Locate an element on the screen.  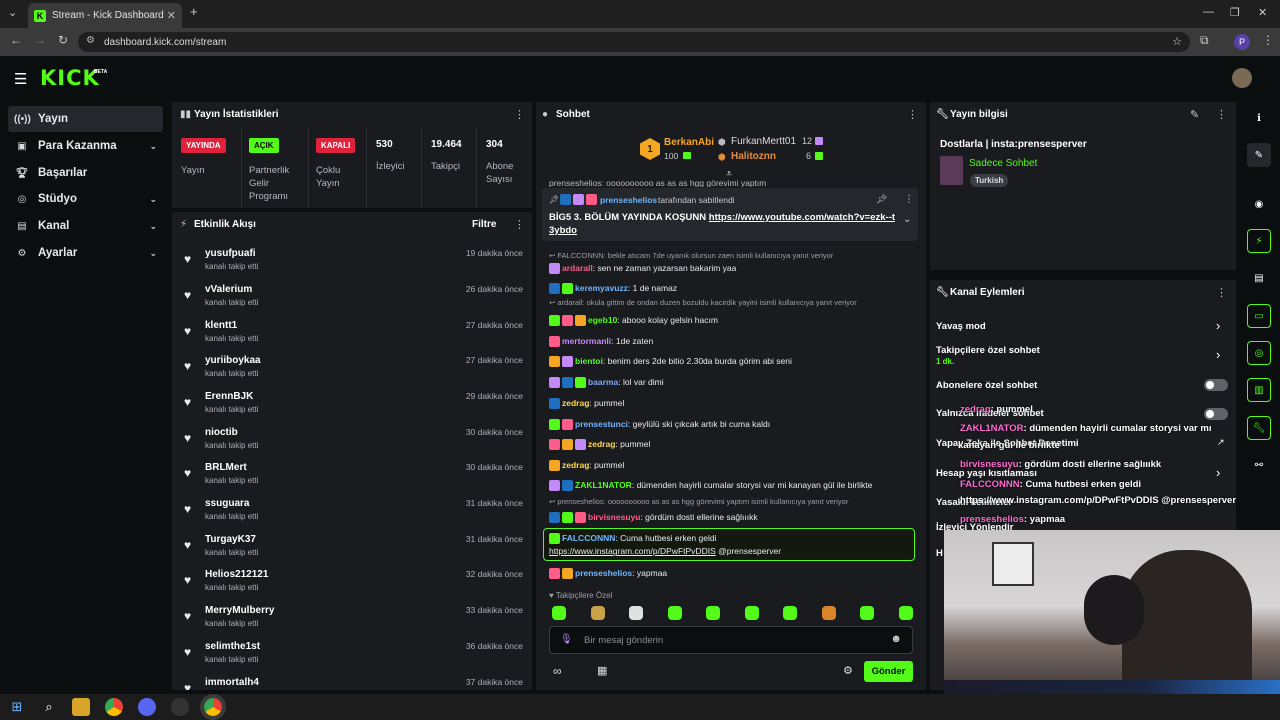
silver-medal-icon: ⬢ is located at coordinates (722, 142).